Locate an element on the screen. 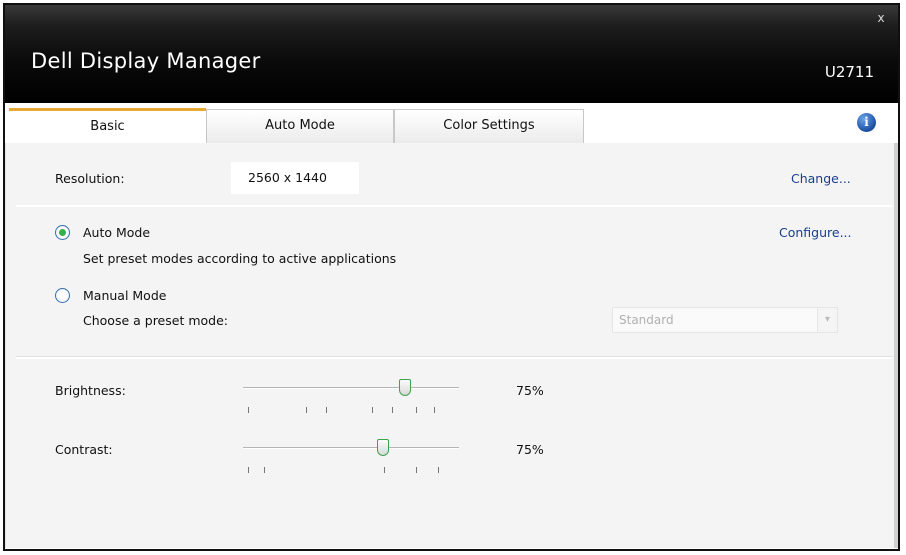 The width and height of the screenshot is (906, 555). brightness-value: 75% is located at coordinates (530, 390).